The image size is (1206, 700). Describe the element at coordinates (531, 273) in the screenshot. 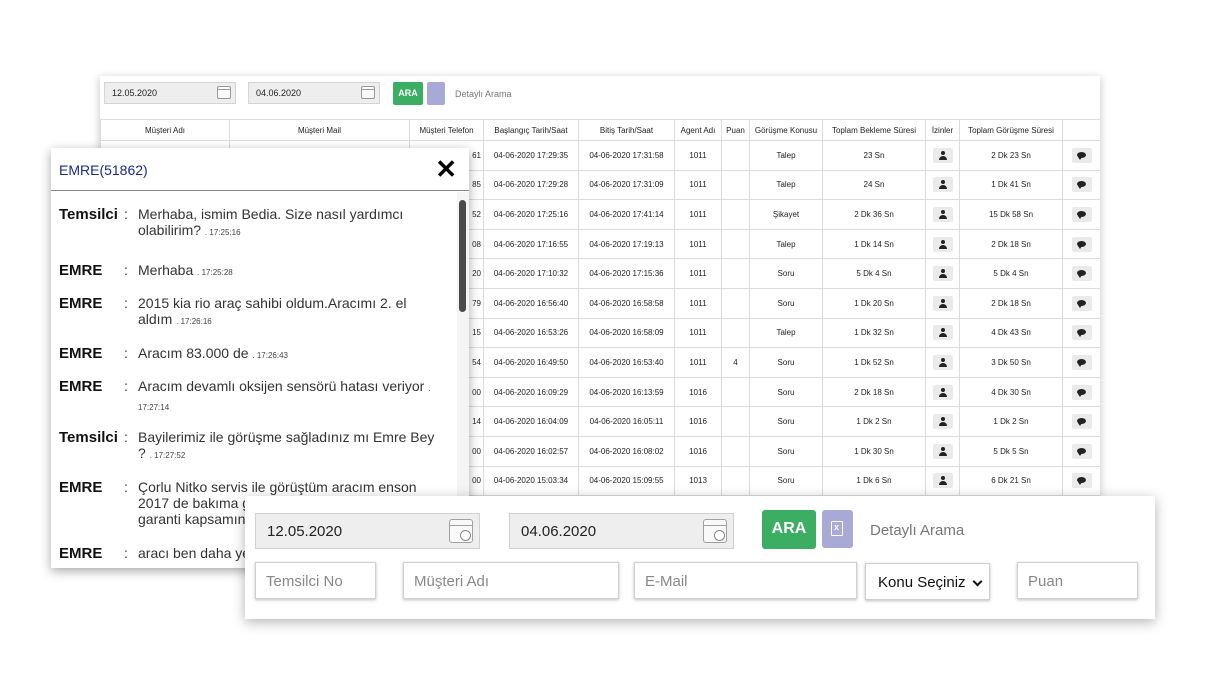

I see `start-datetime-cell: 04-06-2020 17:10:32` at that location.